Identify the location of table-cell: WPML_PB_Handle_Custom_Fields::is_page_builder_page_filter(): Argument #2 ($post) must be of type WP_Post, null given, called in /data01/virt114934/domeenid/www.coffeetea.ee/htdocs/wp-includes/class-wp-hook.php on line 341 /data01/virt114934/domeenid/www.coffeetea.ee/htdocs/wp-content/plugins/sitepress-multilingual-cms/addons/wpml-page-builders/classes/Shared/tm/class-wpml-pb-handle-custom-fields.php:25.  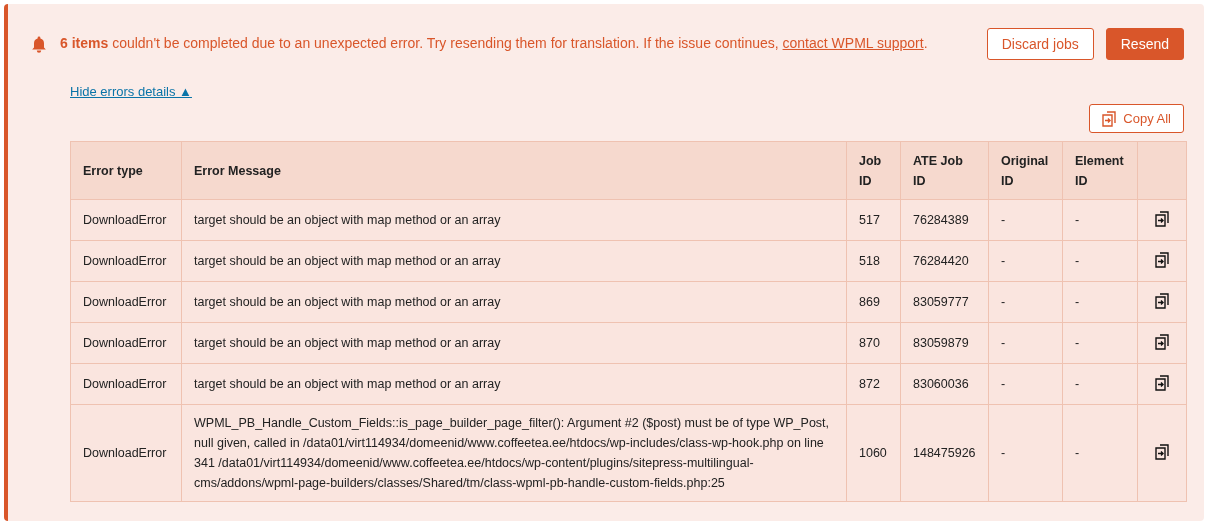
(514, 453).